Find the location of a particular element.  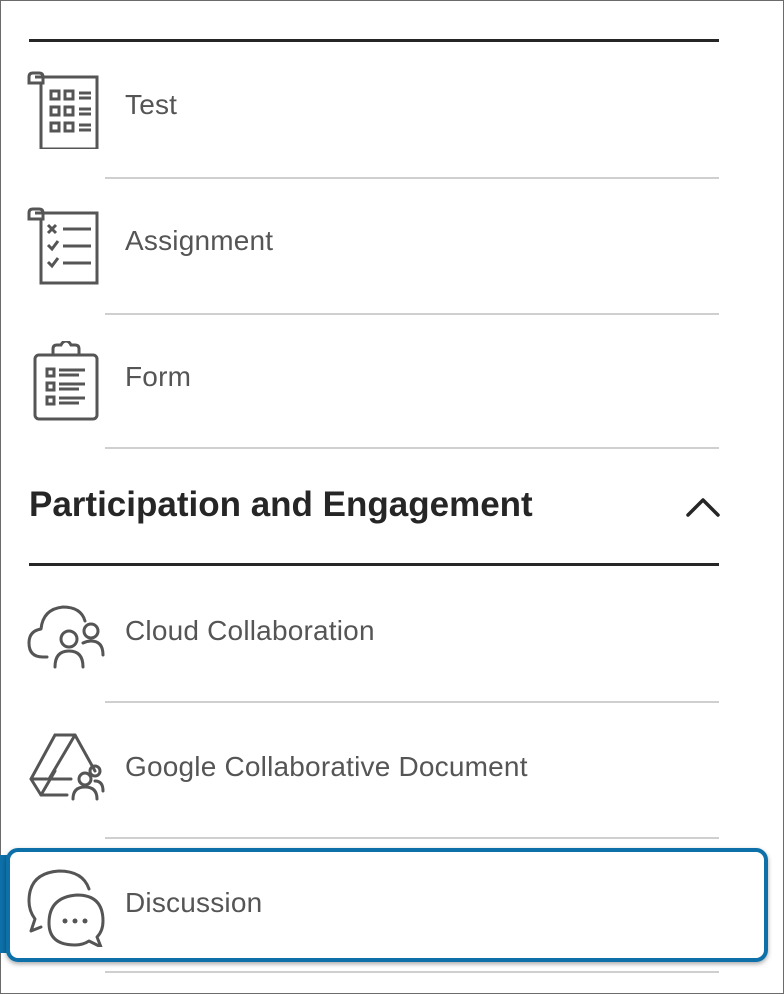

test-icon is located at coordinates (65, 109).